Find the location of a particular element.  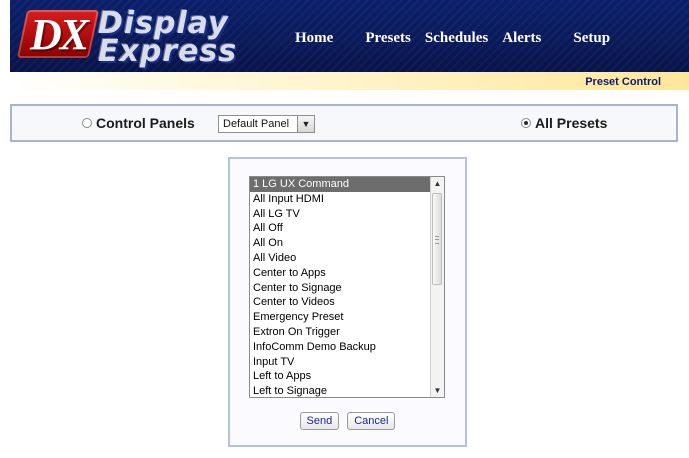

preset-list-scrollbar: ▲ ▼ is located at coordinates (437, 287).